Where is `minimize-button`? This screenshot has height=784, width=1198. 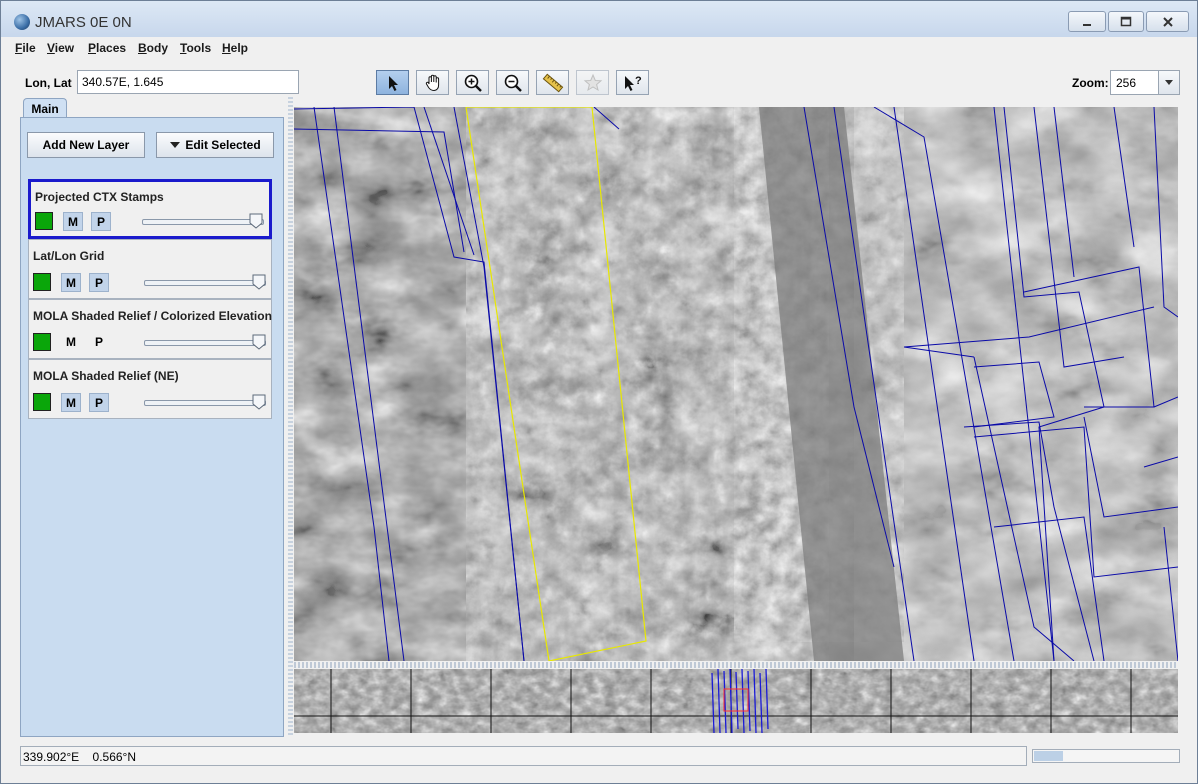
minimize-button is located at coordinates (1087, 21).